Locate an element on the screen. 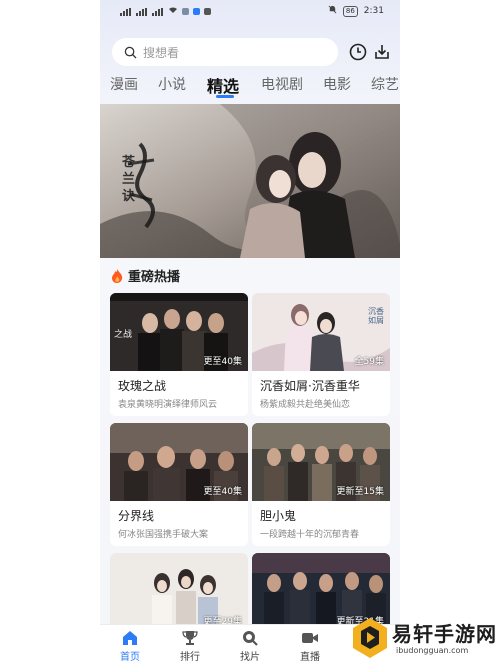 The image size is (500, 666). show-subtitle: 杨紫成毅共赴绝美仙恋 is located at coordinates (305, 405).